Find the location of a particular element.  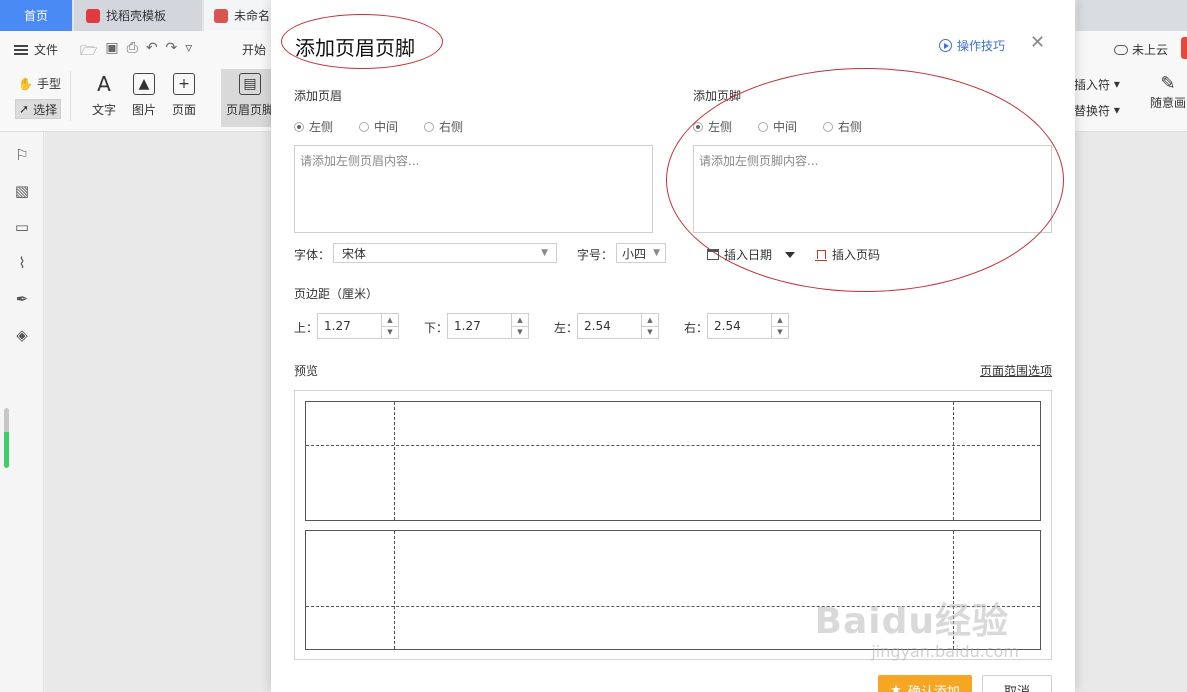

quick-access: 🗁 ▣ ⎙ ↶ ↷ ▿ is located at coordinates (136, 52).